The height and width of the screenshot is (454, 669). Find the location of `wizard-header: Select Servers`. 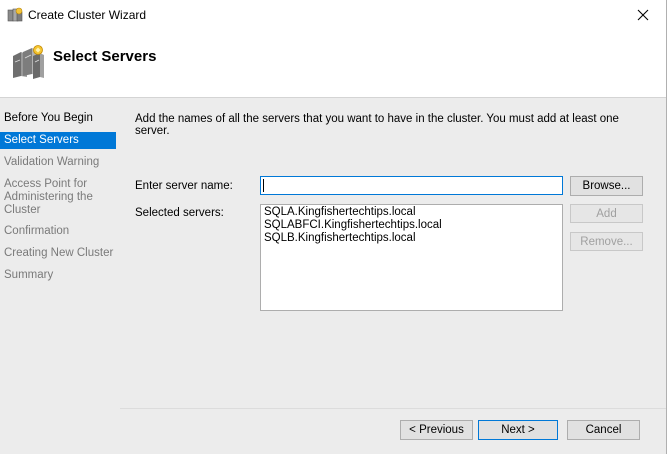

wizard-header: Select Servers is located at coordinates (333, 64).